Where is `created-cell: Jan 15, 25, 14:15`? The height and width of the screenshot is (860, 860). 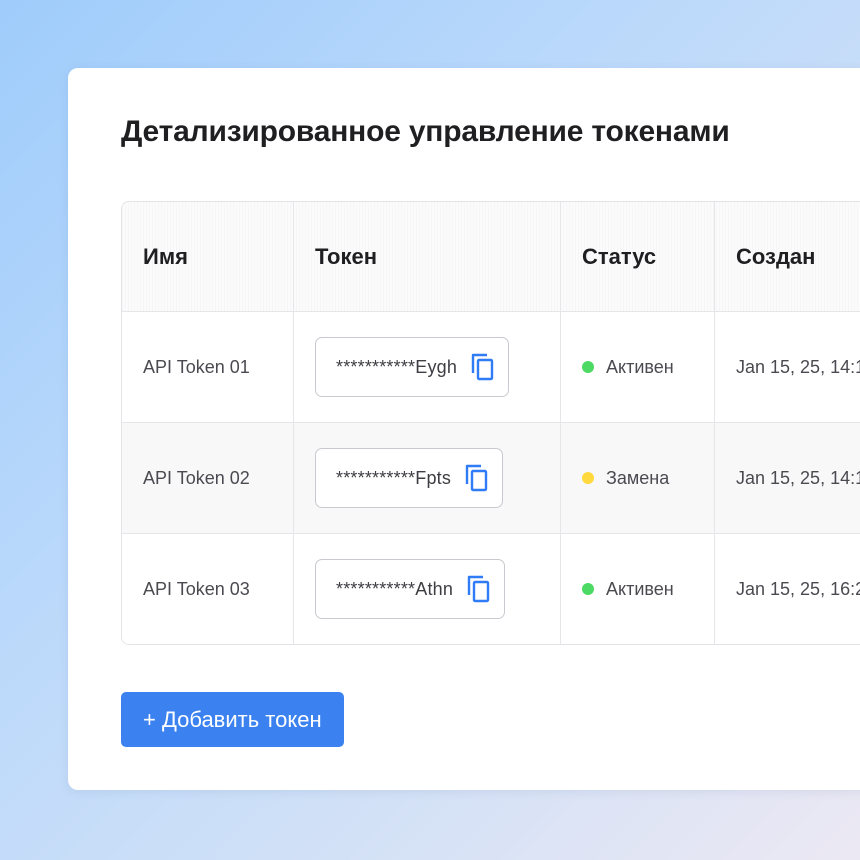
created-cell: Jan 15, 25, 14:15 is located at coordinates (787, 478).